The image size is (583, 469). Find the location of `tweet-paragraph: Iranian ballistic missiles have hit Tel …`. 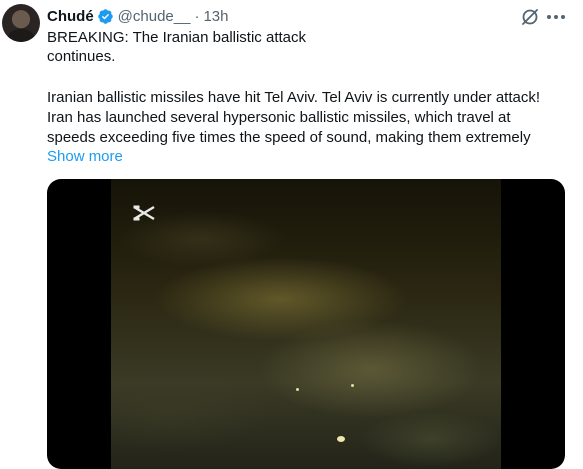

tweet-paragraph: Iranian ballistic missiles have hit Tel … is located at coordinates (312, 118).